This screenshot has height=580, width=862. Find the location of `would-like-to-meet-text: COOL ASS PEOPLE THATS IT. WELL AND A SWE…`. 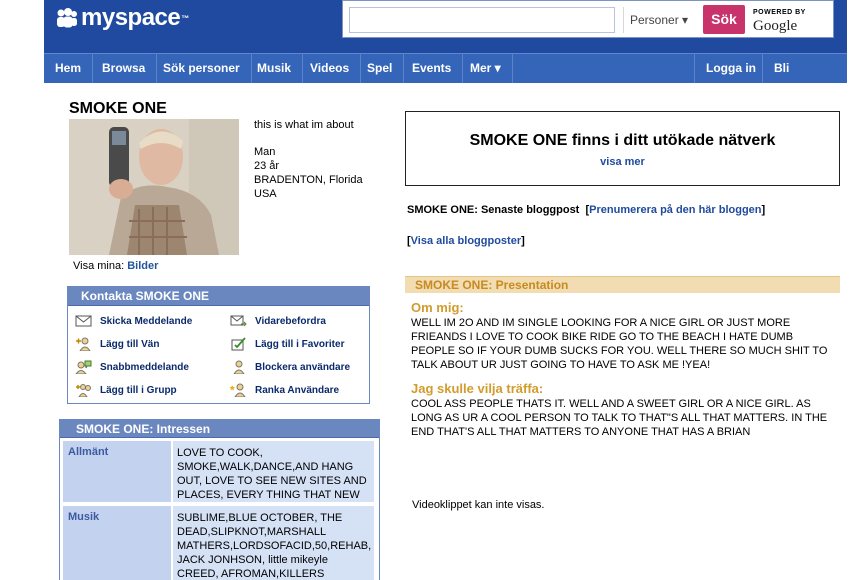

would-like-to-meet-text: COOL ASS PEOPLE THATS IT. WELL AND A SWE… is located at coordinates (619, 418).